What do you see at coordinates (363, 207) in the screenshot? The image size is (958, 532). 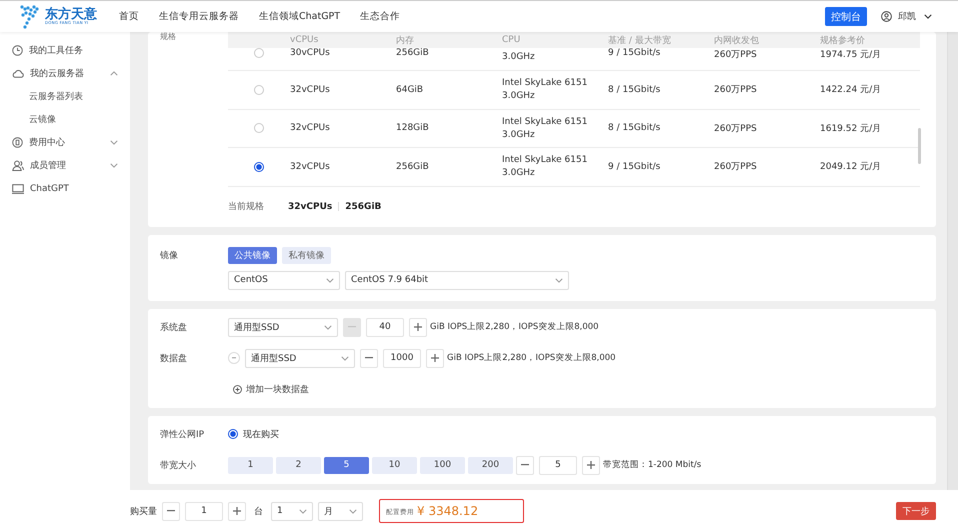 I see `current-spec-value: 256GiB` at bounding box center [363, 207].